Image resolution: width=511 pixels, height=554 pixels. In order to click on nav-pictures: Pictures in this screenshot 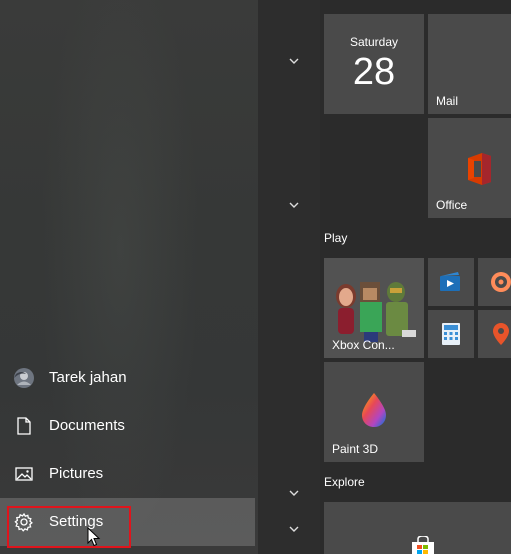, I will do `click(127, 474)`.